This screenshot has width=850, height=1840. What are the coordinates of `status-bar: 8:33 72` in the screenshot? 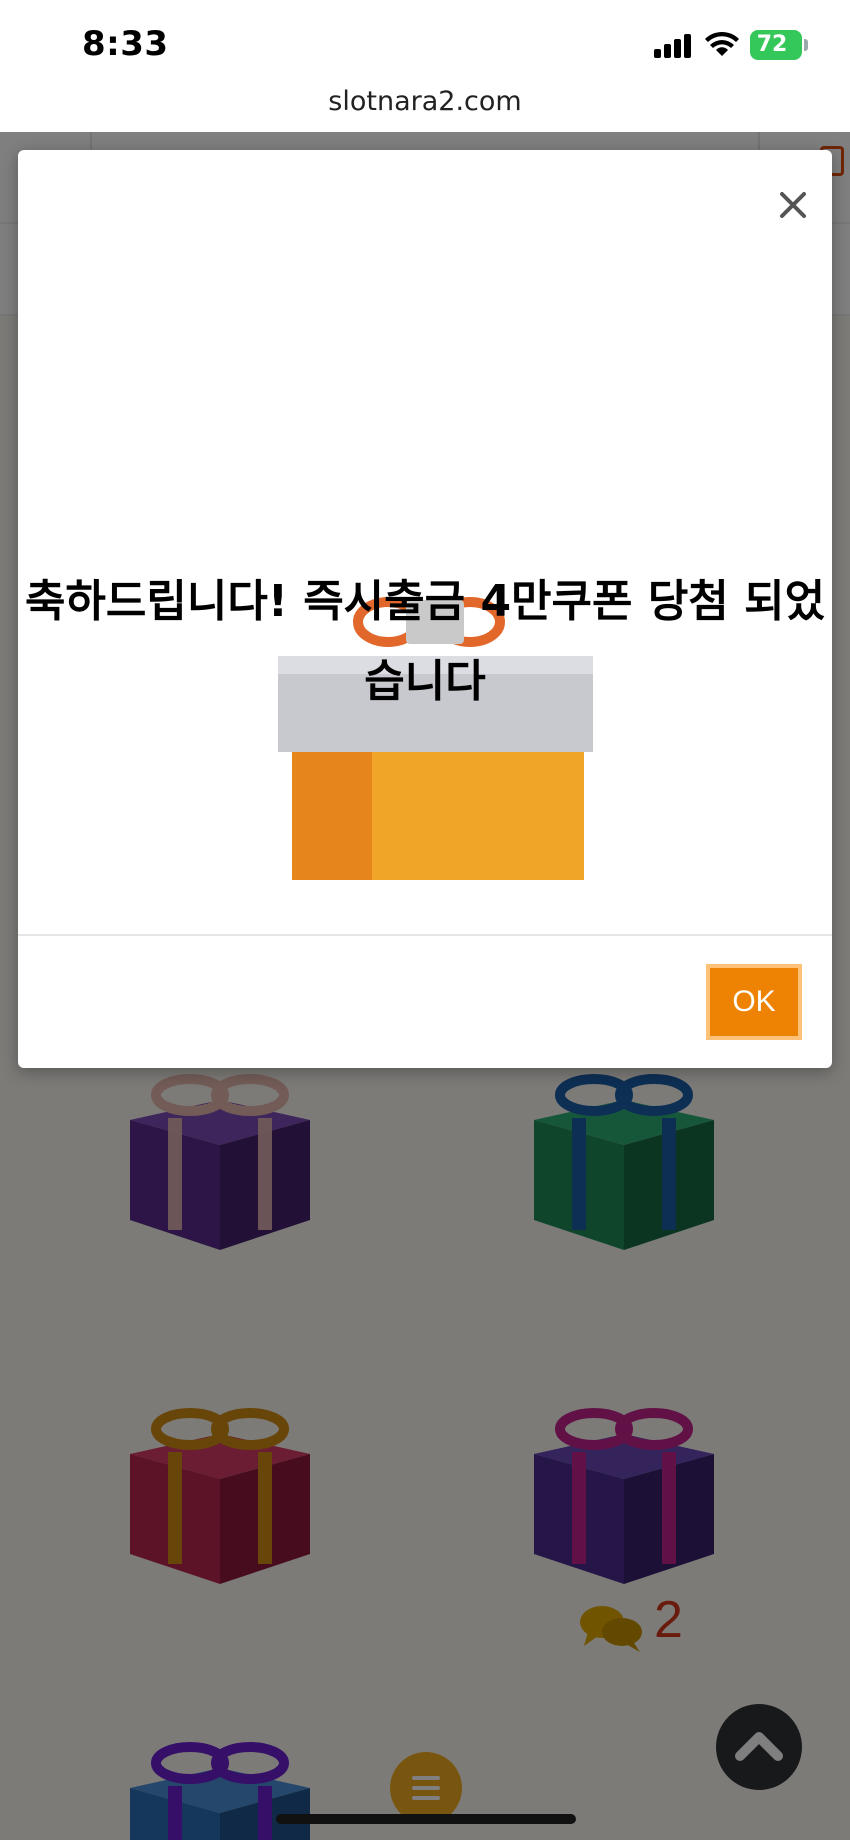 It's located at (425, 40).